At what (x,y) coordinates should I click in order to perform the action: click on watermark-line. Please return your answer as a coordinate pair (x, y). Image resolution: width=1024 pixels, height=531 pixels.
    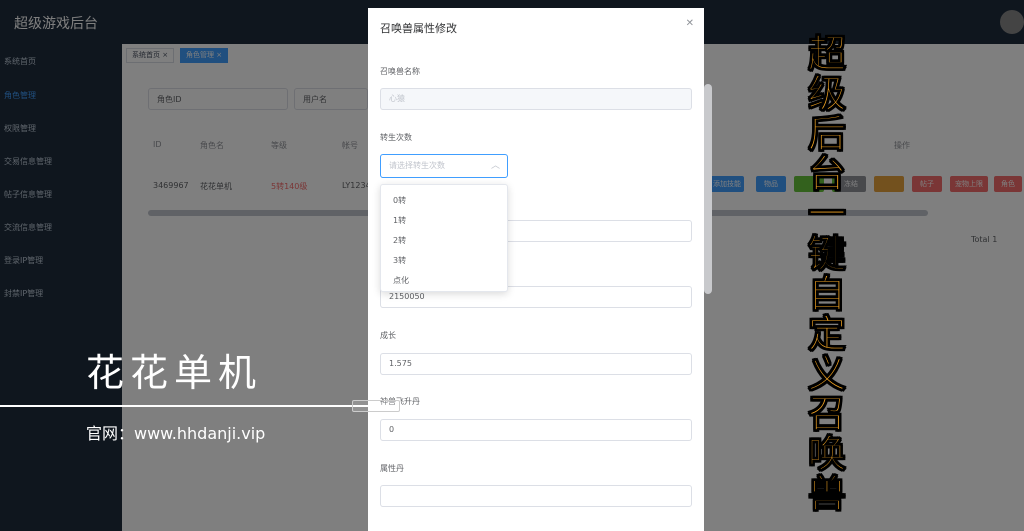
    Looking at the image, I should click on (184, 406).